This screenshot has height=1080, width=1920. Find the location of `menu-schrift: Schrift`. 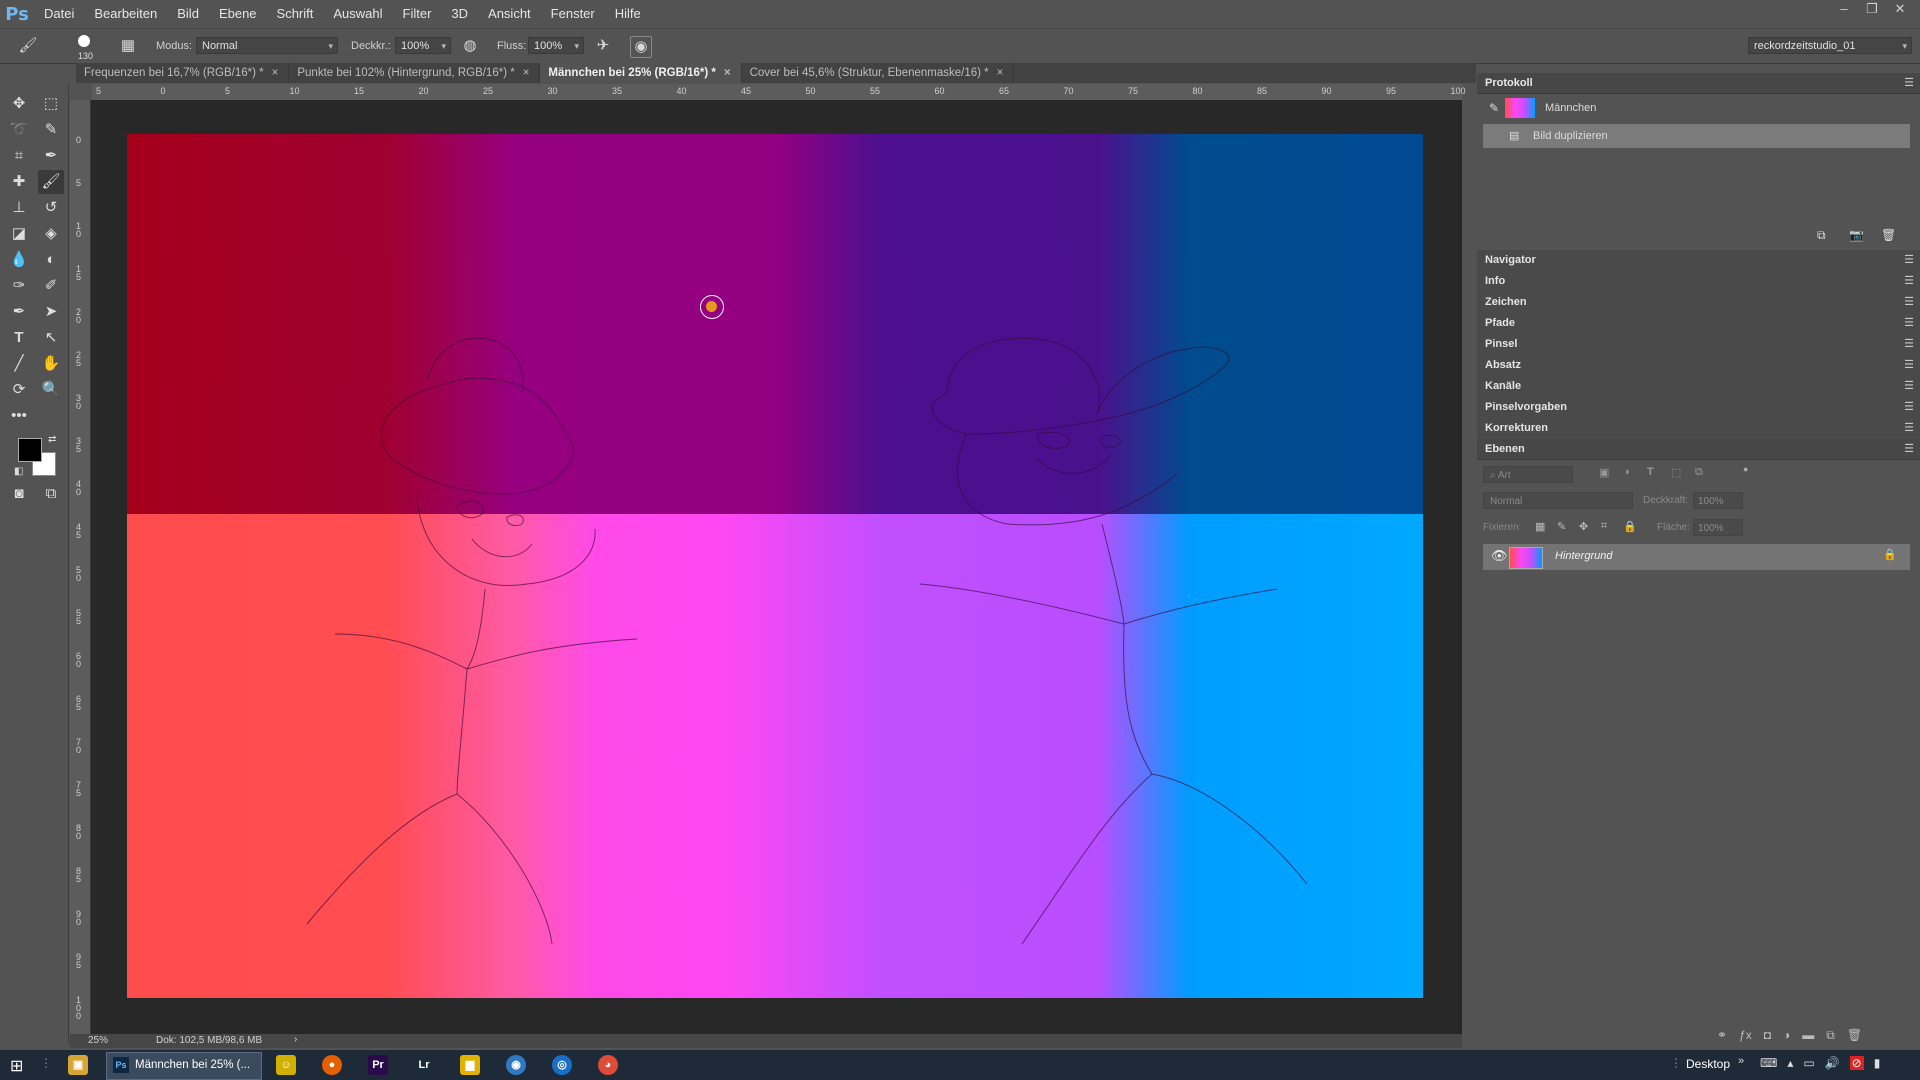

menu-schrift: Schrift is located at coordinates (295, 14).